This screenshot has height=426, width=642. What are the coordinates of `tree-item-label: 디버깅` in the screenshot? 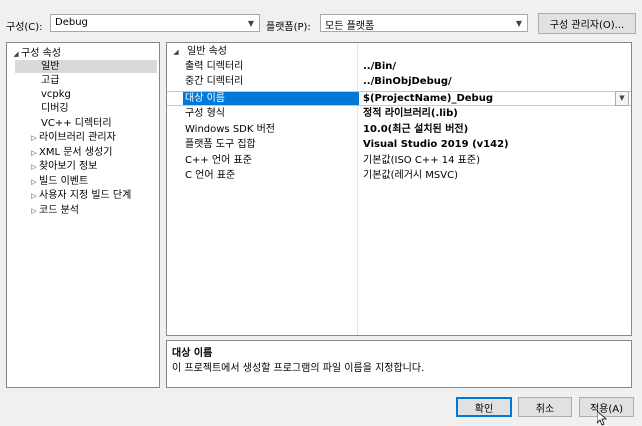 It's located at (55, 108).